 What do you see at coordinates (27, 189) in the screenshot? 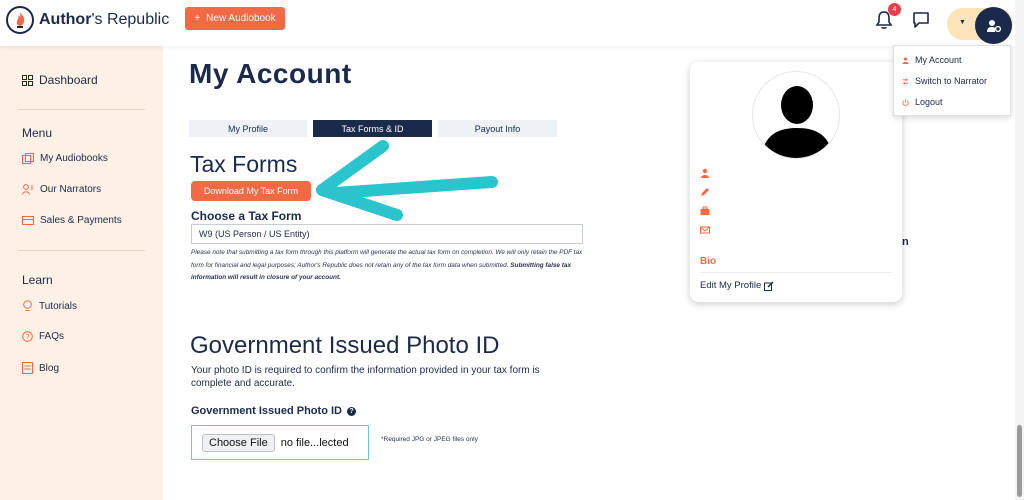
I see `narrators-icon` at bounding box center [27, 189].